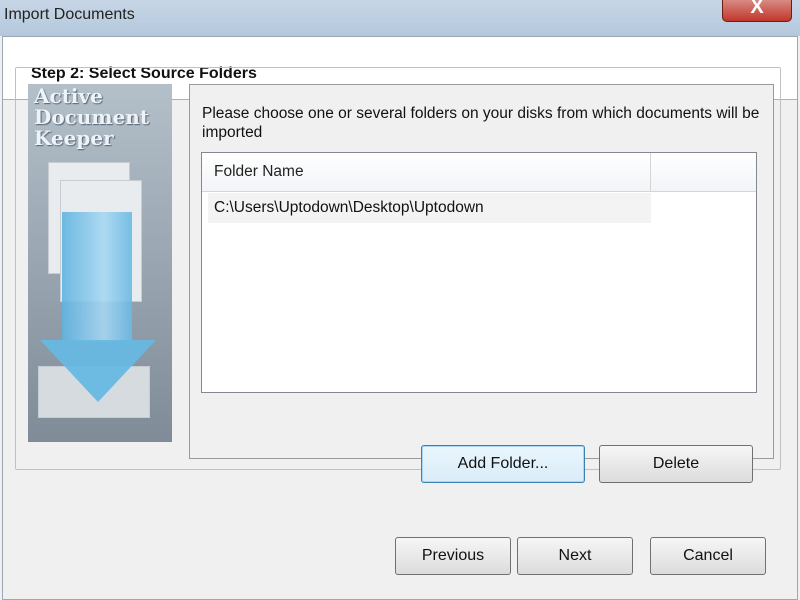 The height and width of the screenshot is (600, 800). I want to click on window-title: Import Documents, so click(69, 14).